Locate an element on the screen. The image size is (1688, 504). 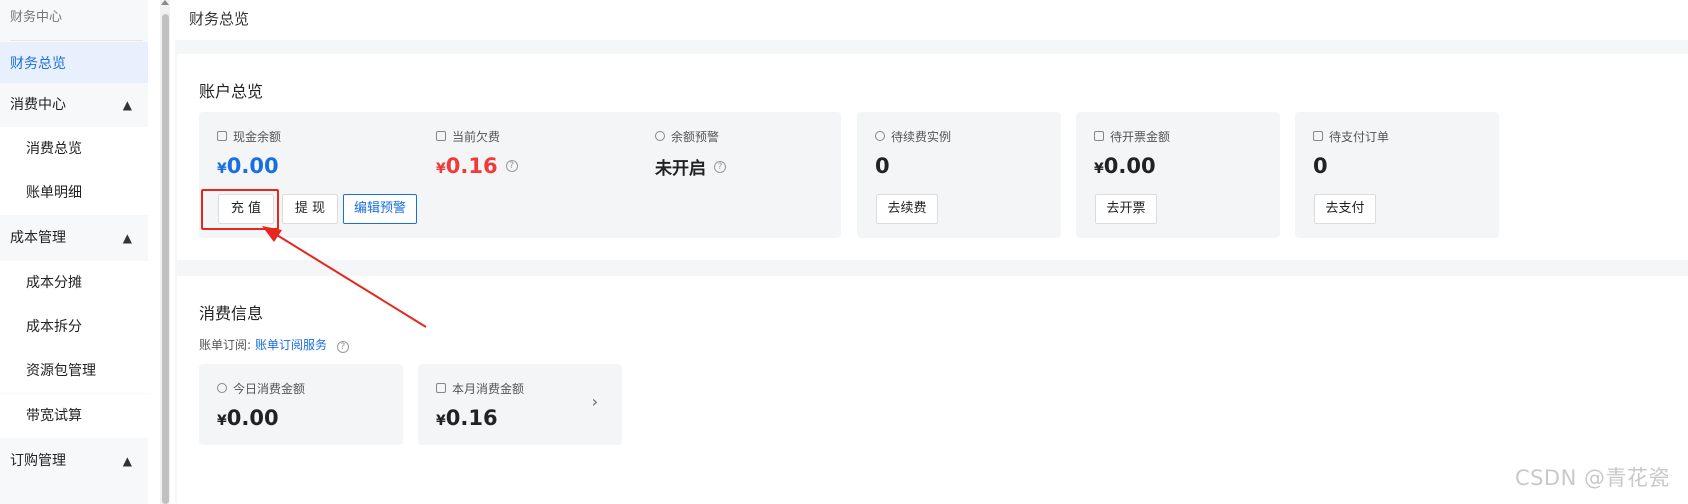
annotation-highlight-box is located at coordinates (240, 209).